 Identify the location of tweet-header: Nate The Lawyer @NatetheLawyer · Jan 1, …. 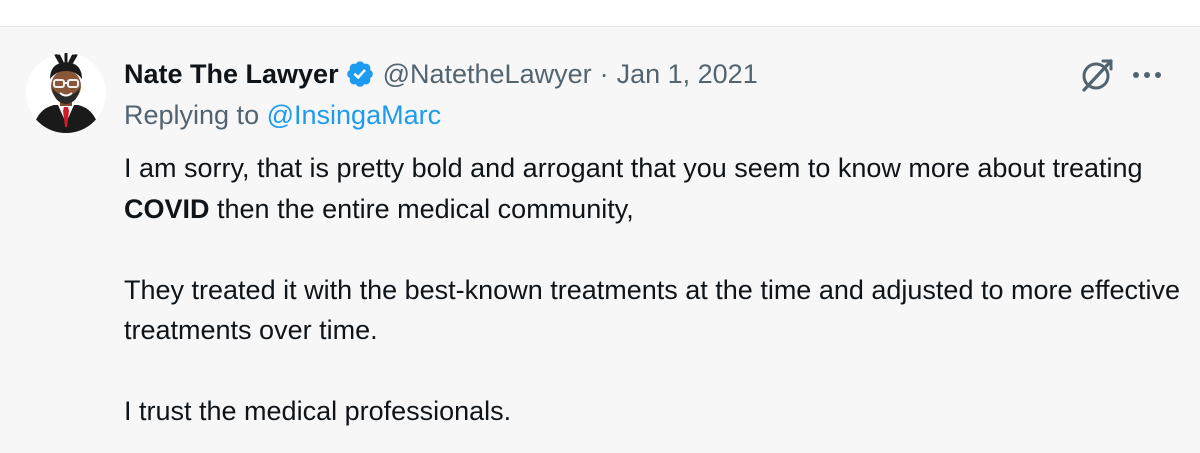
(441, 74).